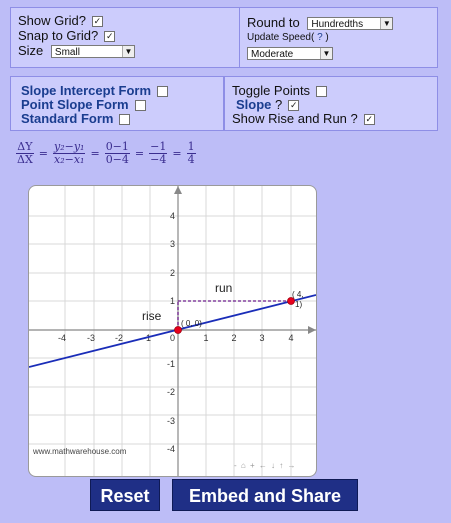  Describe the element at coordinates (272, 55) in the screenshot. I see `update-speed-select-value: Moderate` at that location.